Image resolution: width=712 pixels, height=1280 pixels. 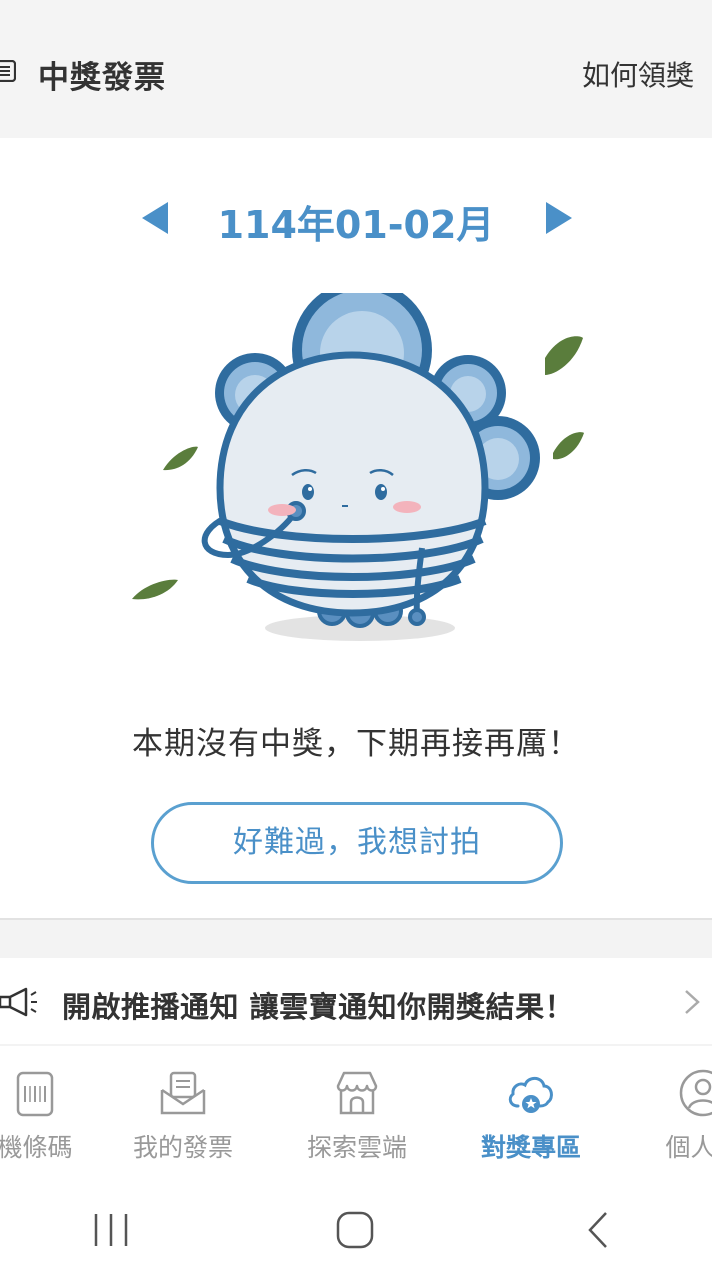 I want to click on next-period-arrow-icon, so click(x=559, y=218).